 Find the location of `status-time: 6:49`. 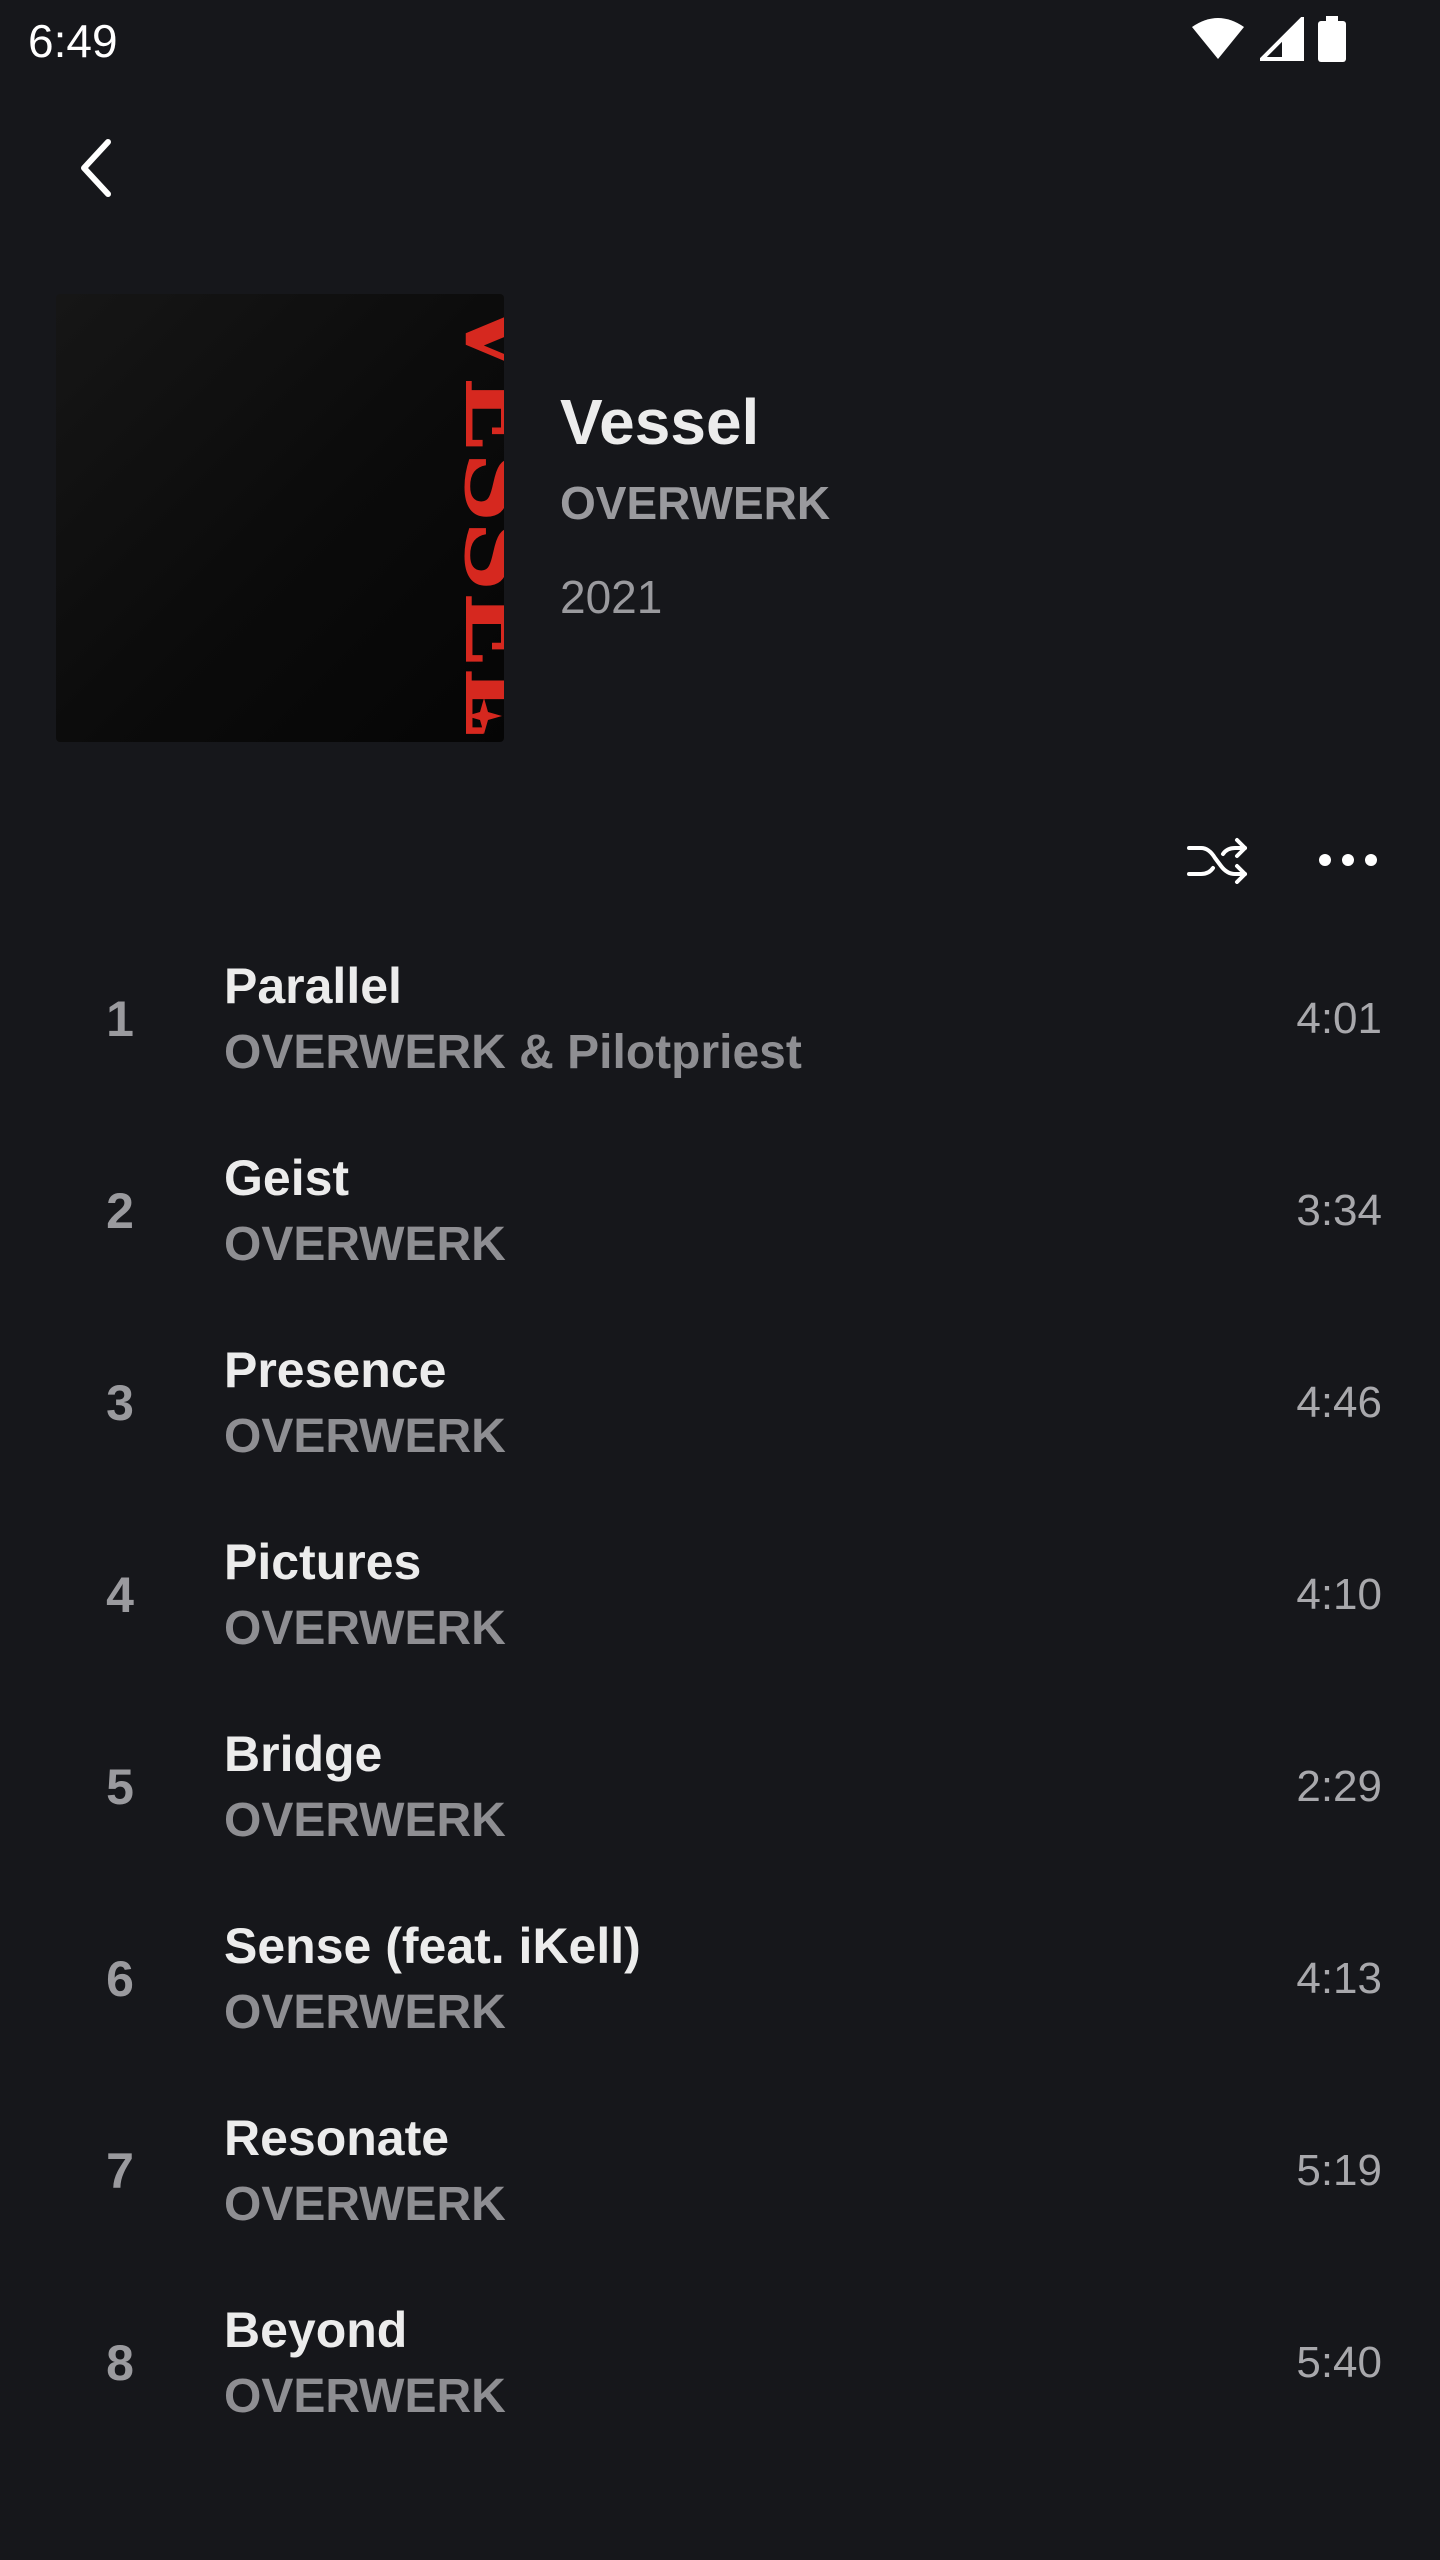

status-time: 6:49 is located at coordinates (73, 41).